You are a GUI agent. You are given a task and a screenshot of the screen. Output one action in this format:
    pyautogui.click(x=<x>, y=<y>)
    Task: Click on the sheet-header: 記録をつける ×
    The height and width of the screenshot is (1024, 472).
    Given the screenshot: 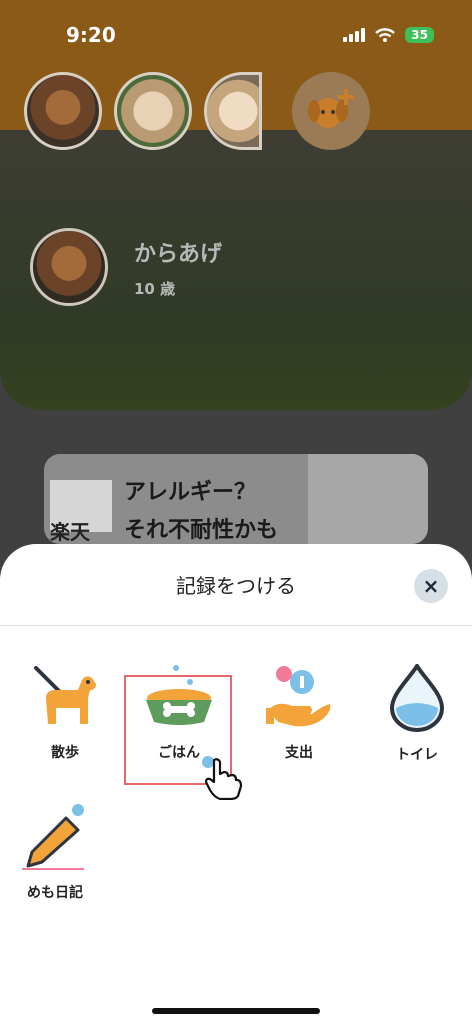 What is the action you would take?
    pyautogui.click(x=236, y=585)
    